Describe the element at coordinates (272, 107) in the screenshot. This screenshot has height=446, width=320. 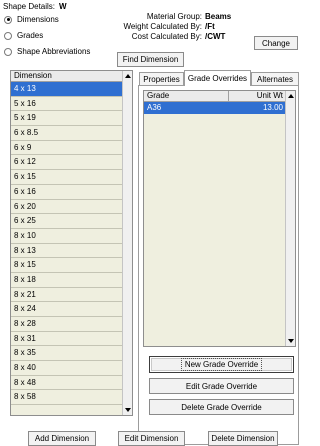
I see `unit-wt-cell: 13.00` at that location.